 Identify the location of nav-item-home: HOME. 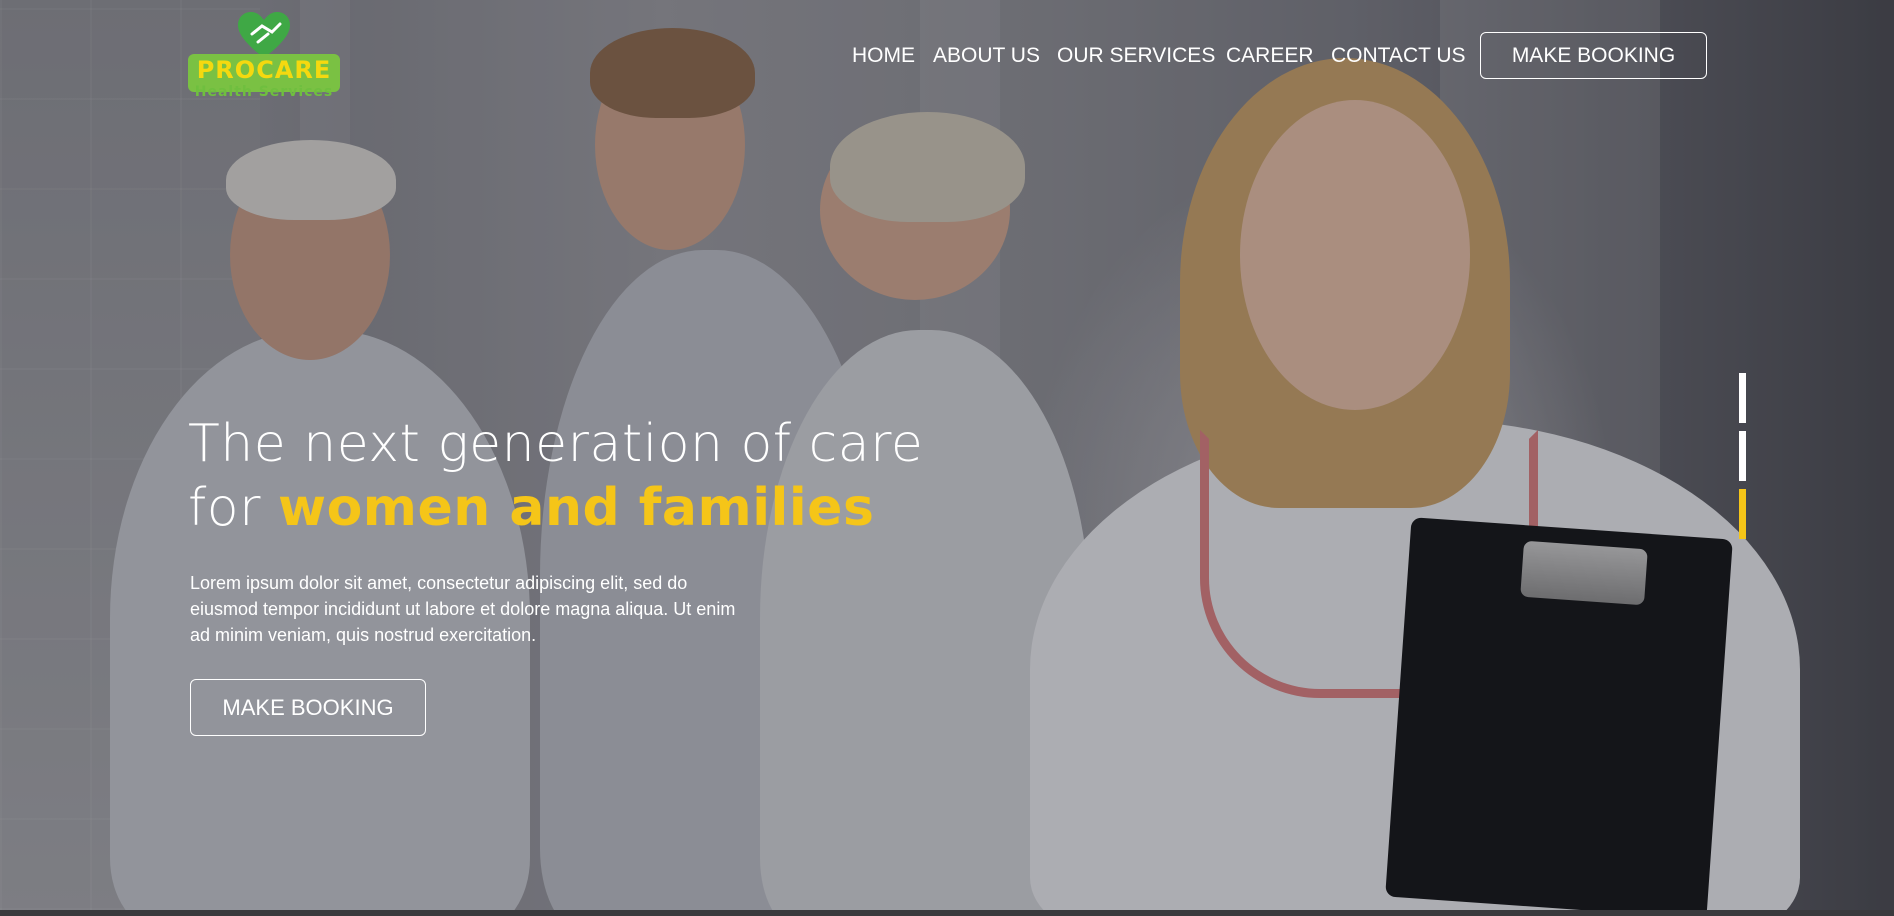
(883, 57).